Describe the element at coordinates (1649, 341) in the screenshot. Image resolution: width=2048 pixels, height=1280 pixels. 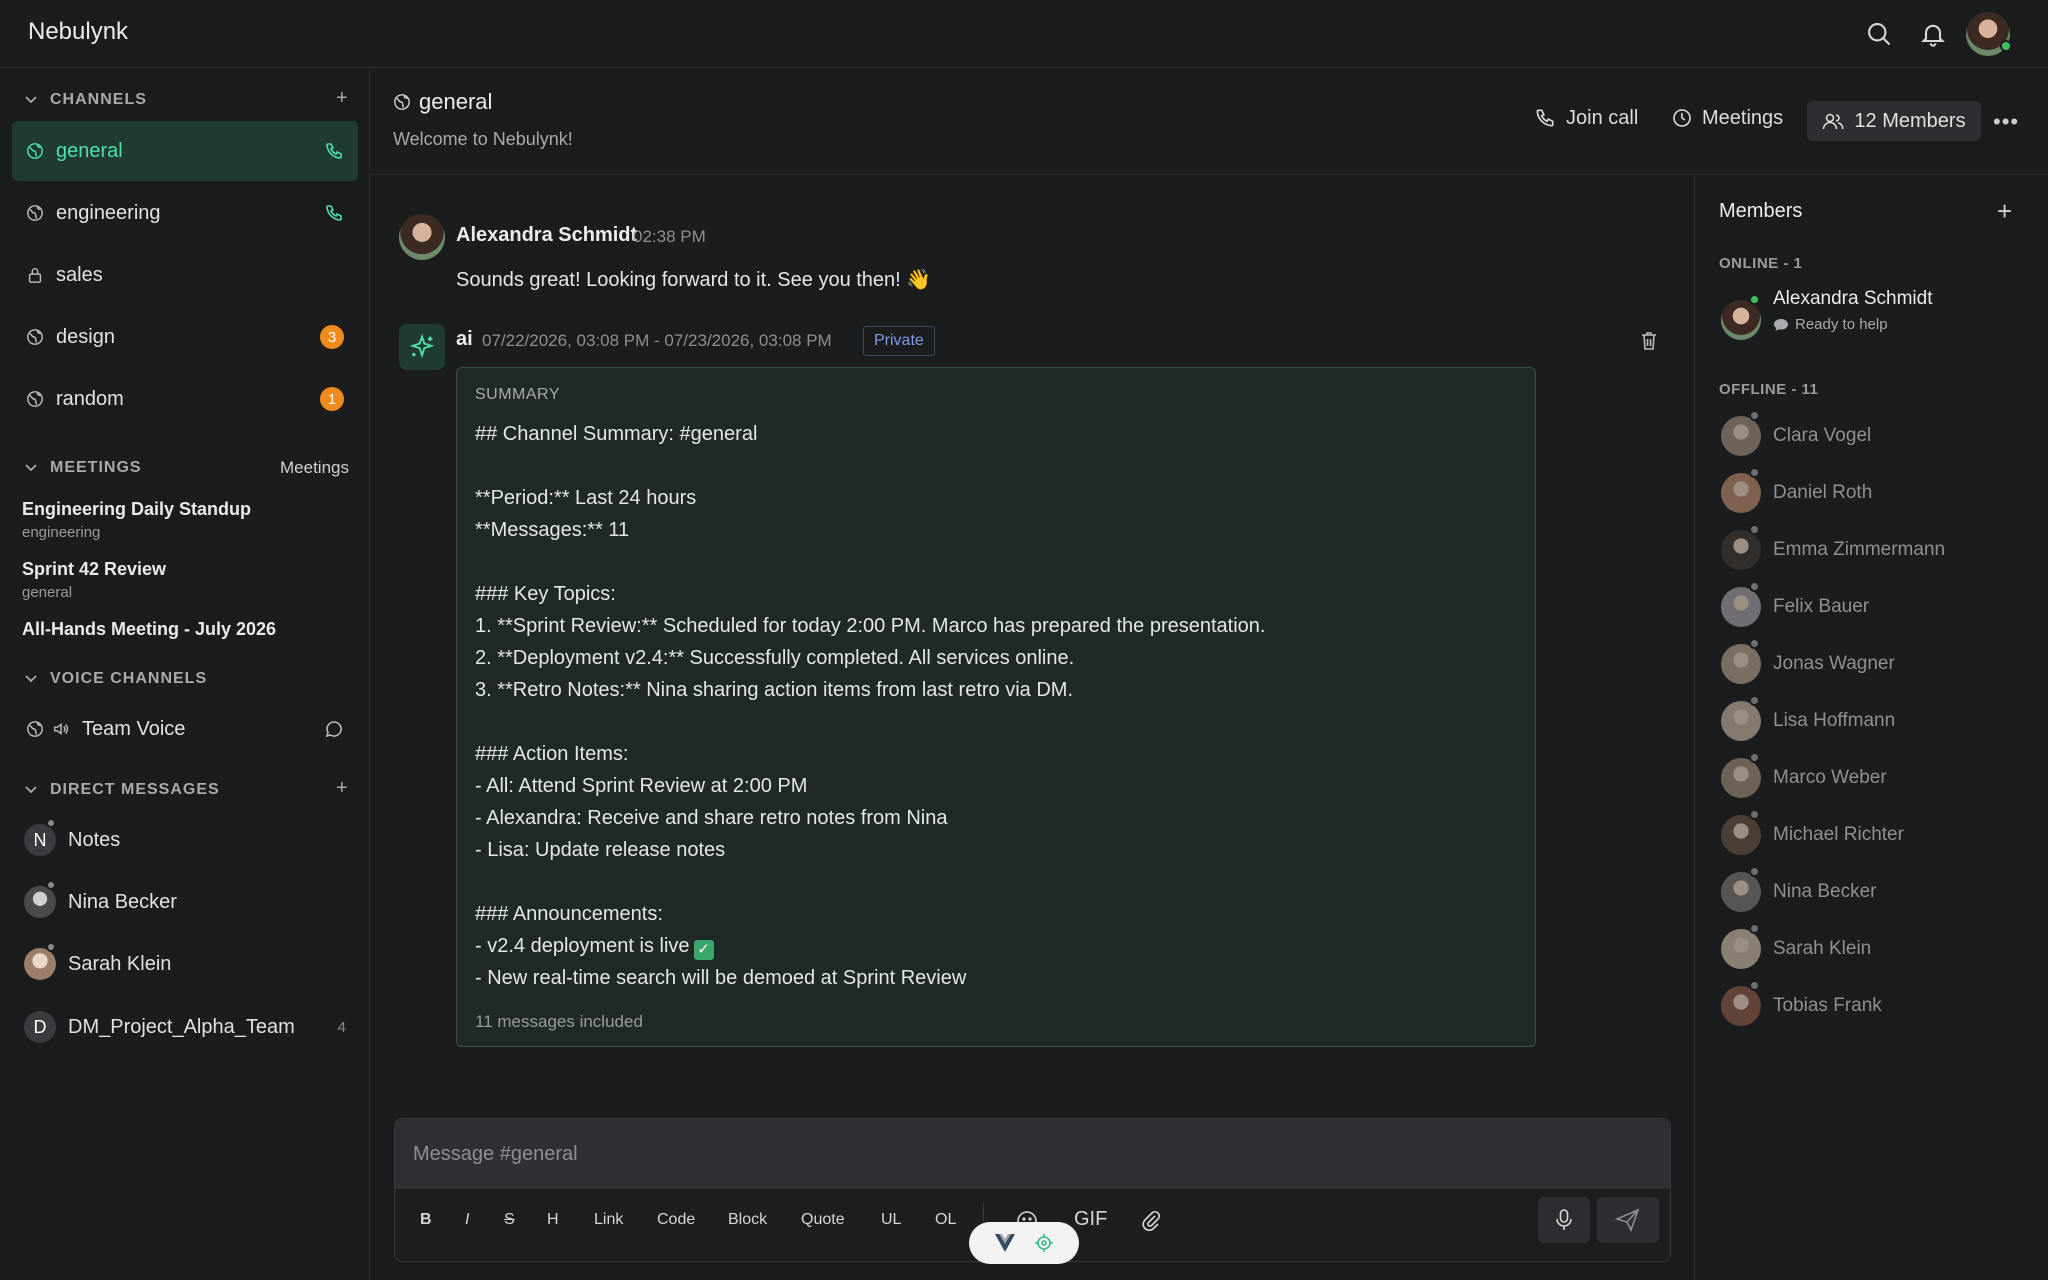
I see `trash-icon` at that location.